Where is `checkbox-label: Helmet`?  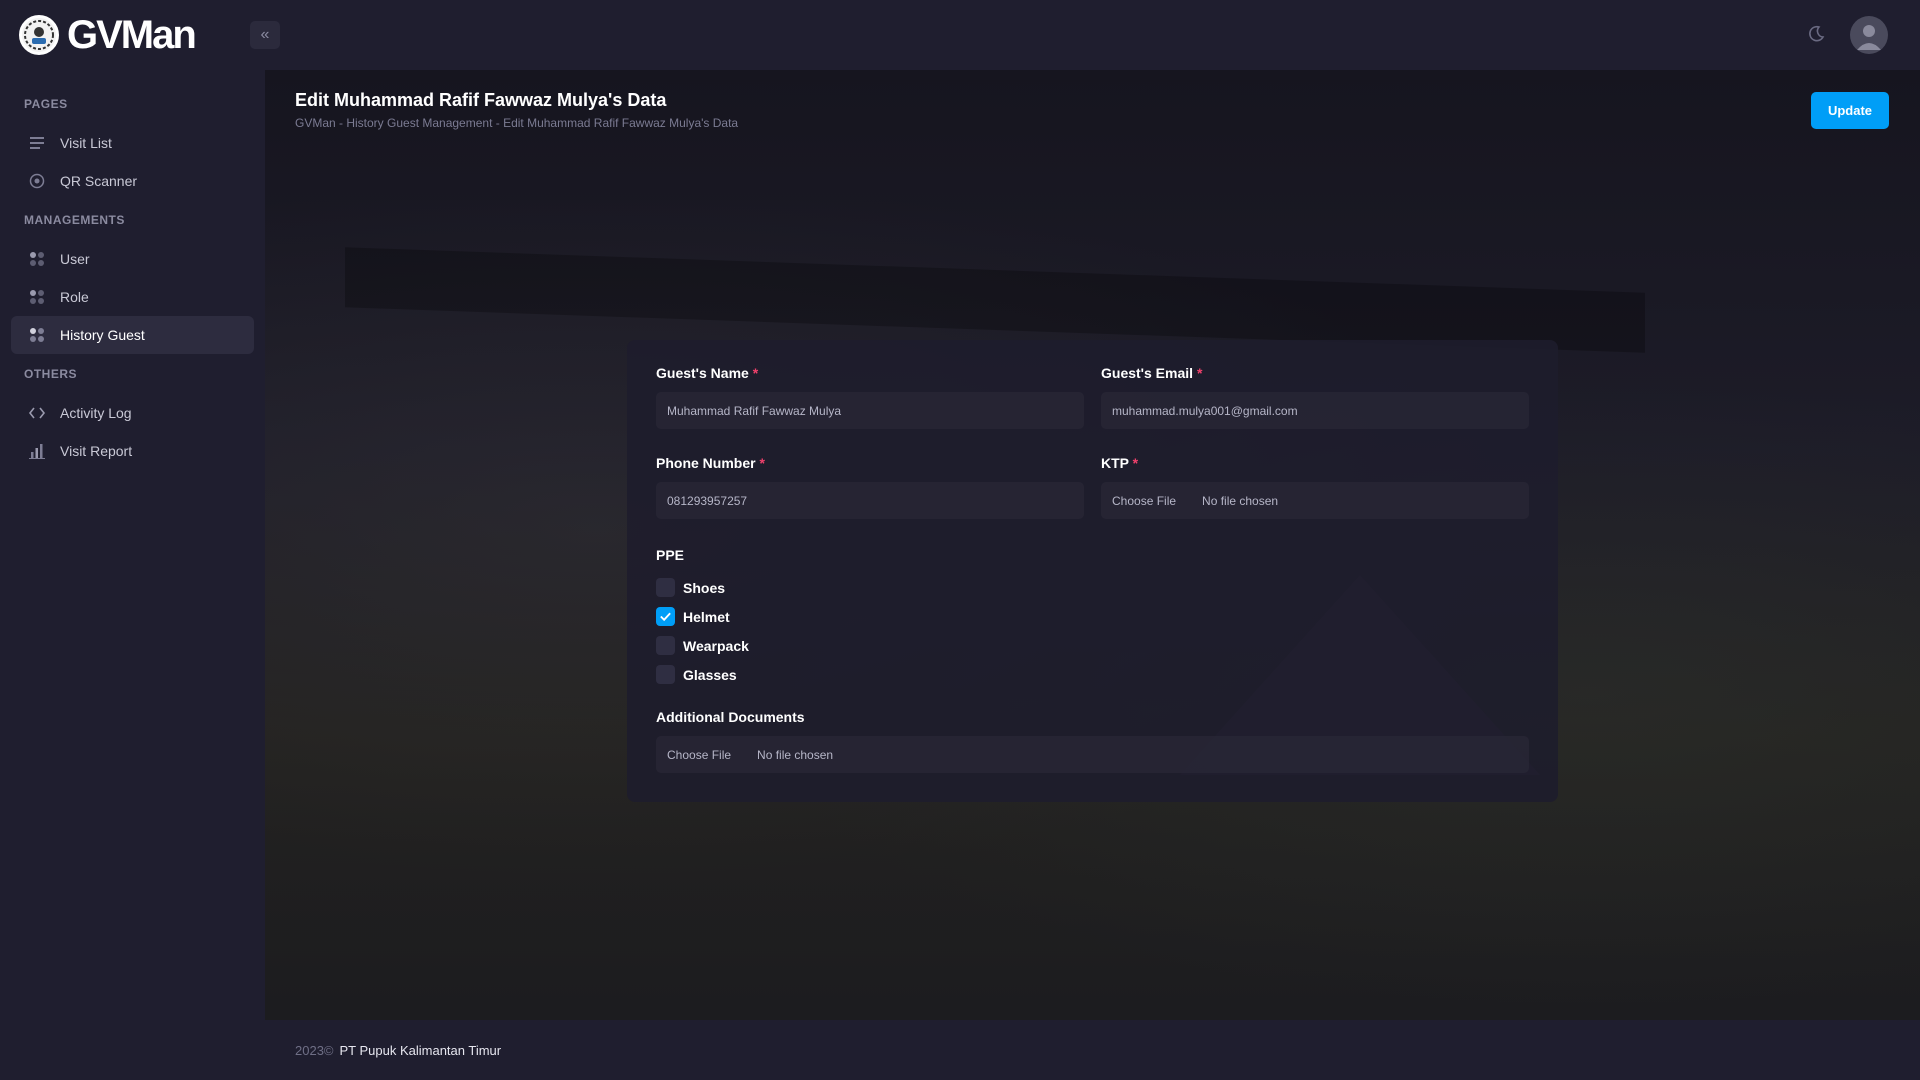 checkbox-label: Helmet is located at coordinates (706, 616).